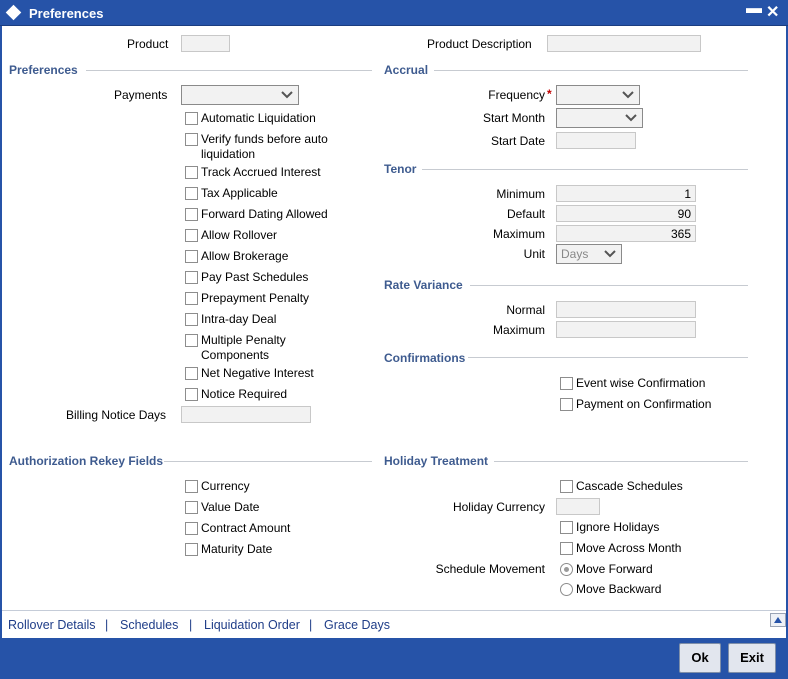 The width and height of the screenshot is (788, 679). What do you see at coordinates (244, 394) in the screenshot?
I see `notice-required-label: Notice Required` at bounding box center [244, 394].